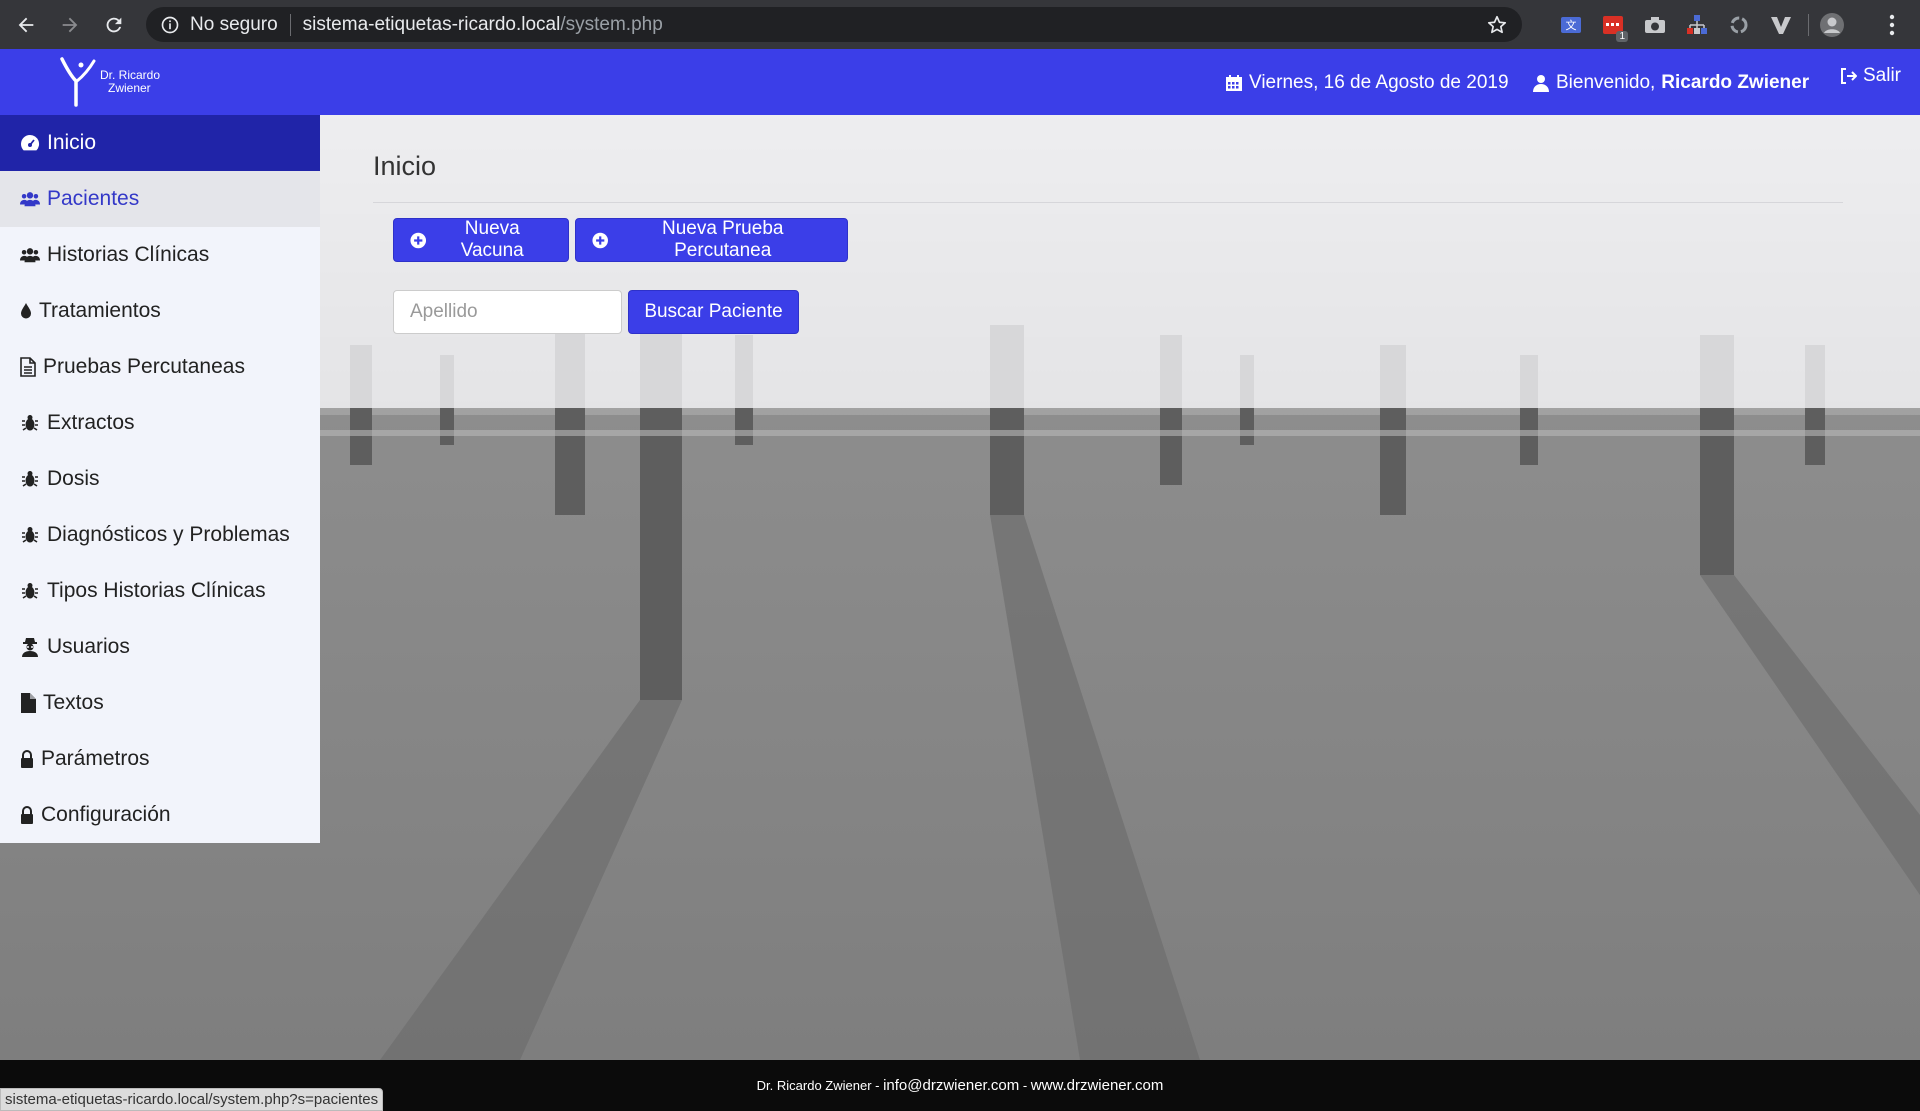  What do you see at coordinates (160, 647) in the screenshot?
I see `sidebar-item-usuarios: Usuarios` at bounding box center [160, 647].